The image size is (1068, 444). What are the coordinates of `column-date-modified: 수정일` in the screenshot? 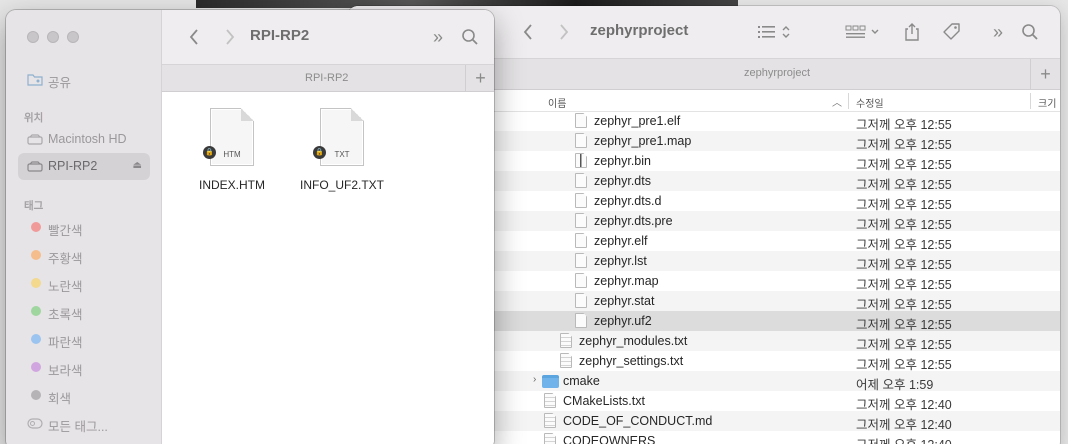 It's located at (870, 102).